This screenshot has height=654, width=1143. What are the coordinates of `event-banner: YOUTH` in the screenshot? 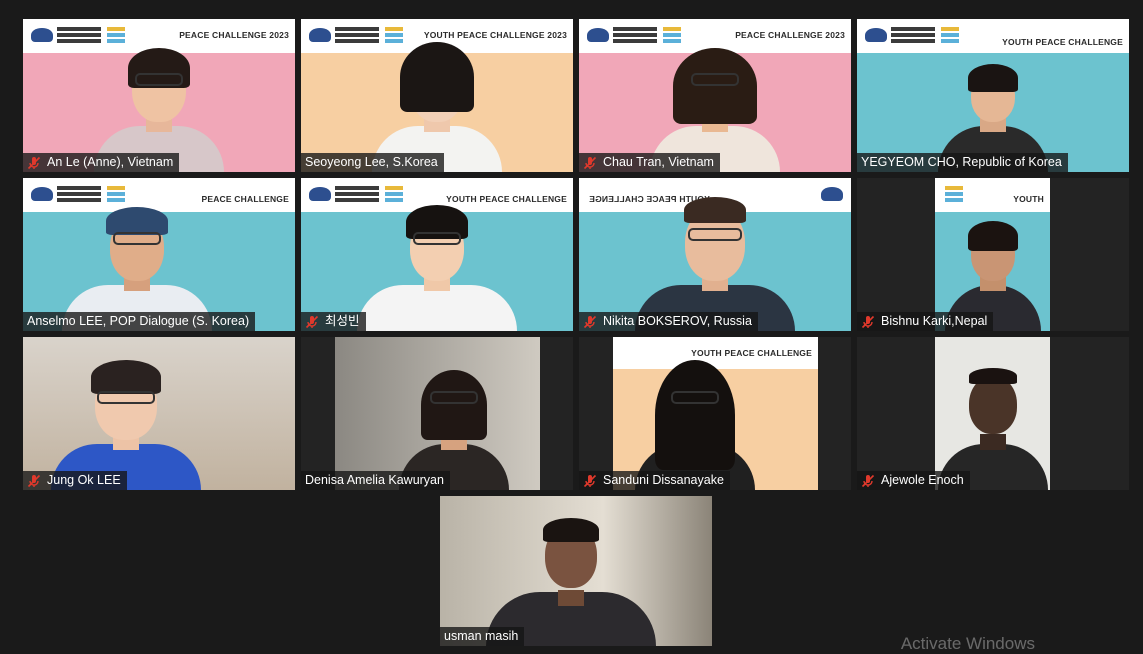 It's located at (992, 195).